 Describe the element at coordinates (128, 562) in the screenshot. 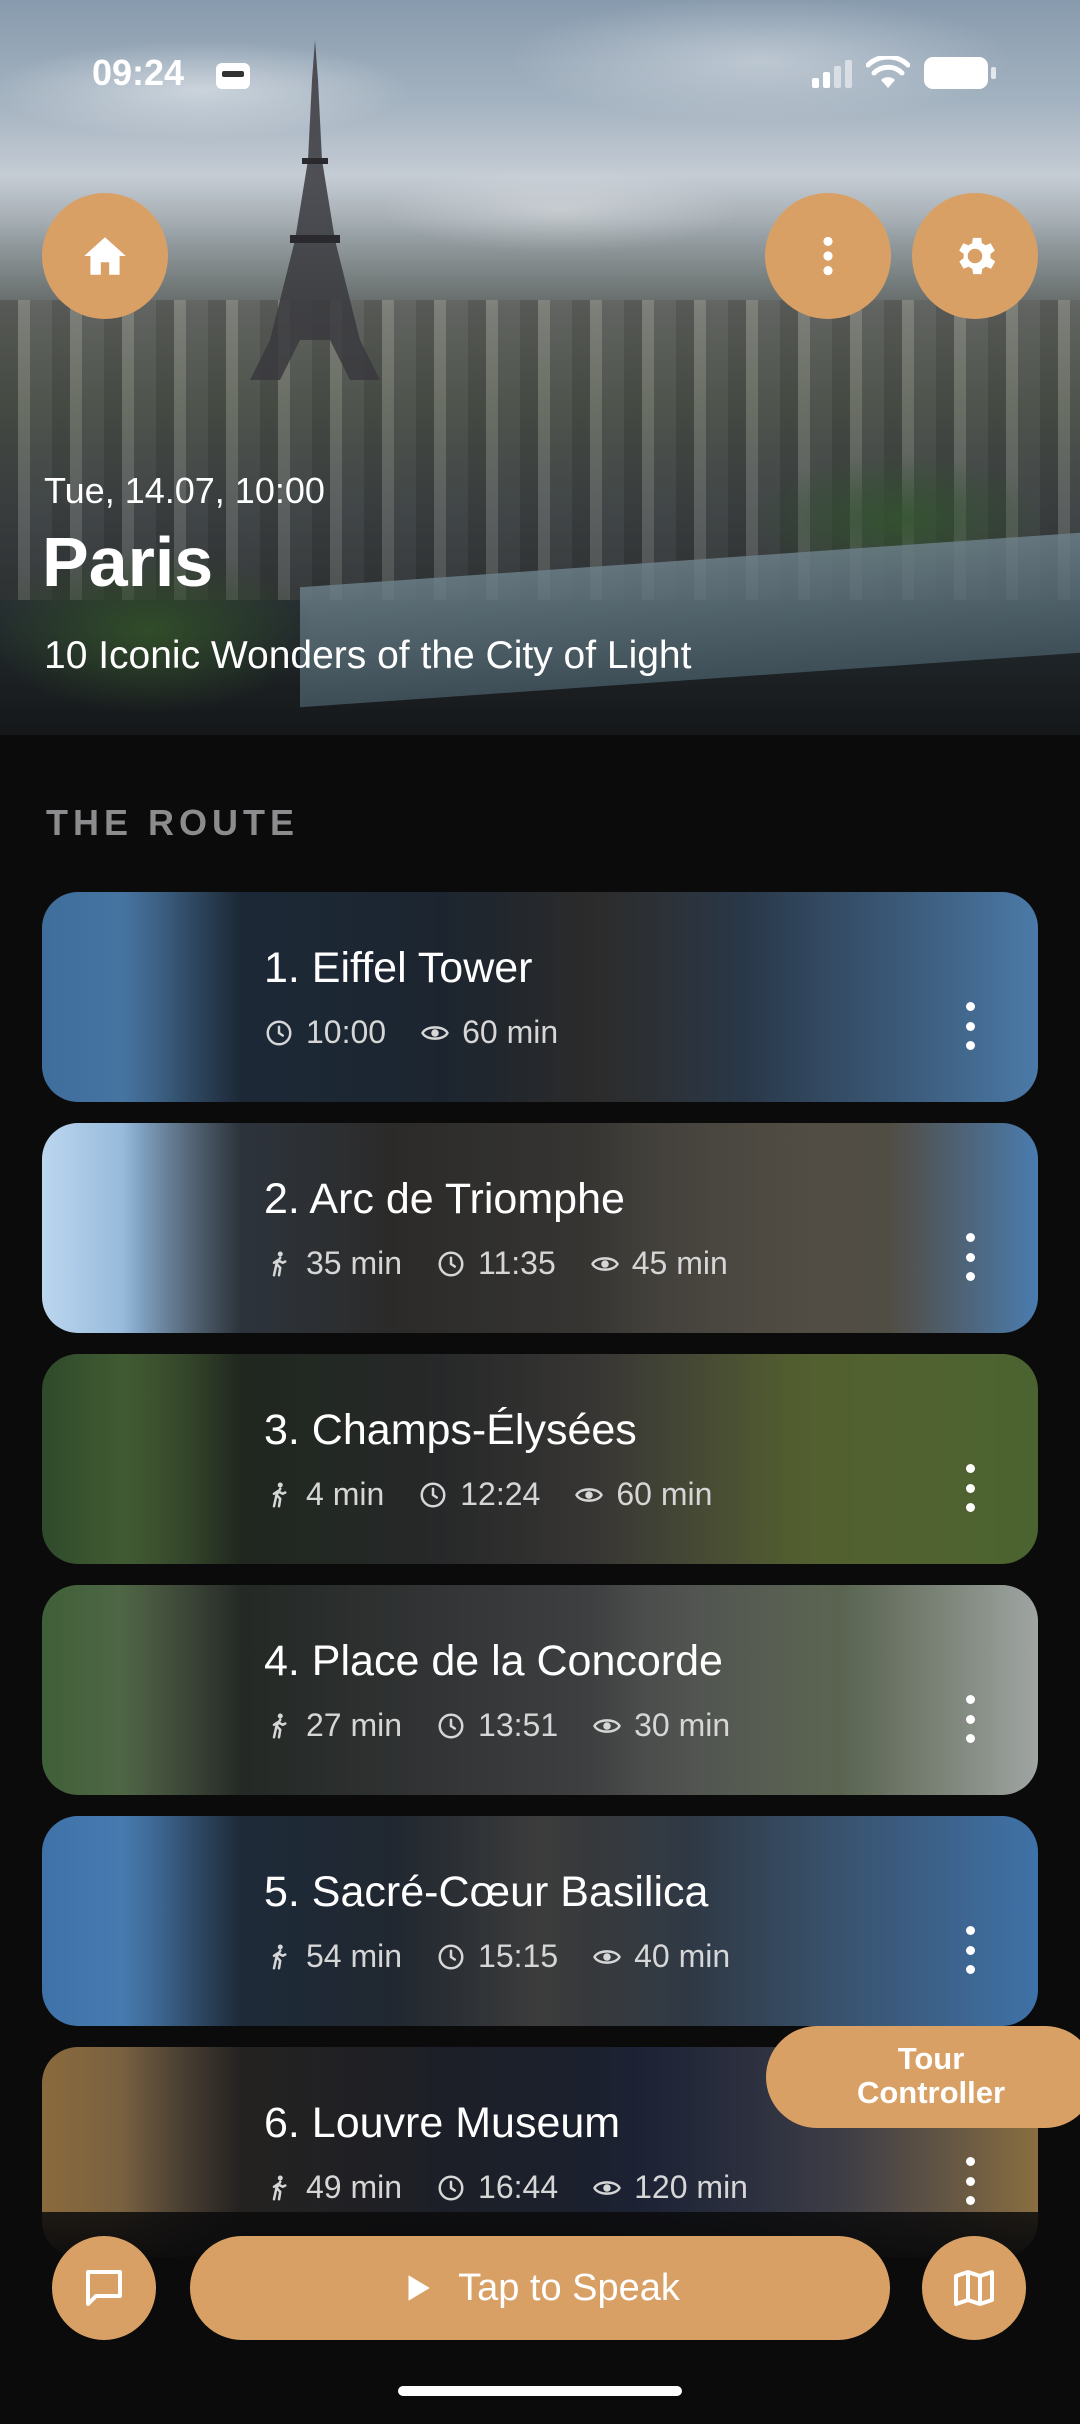

I see `city-title: Paris` at that location.